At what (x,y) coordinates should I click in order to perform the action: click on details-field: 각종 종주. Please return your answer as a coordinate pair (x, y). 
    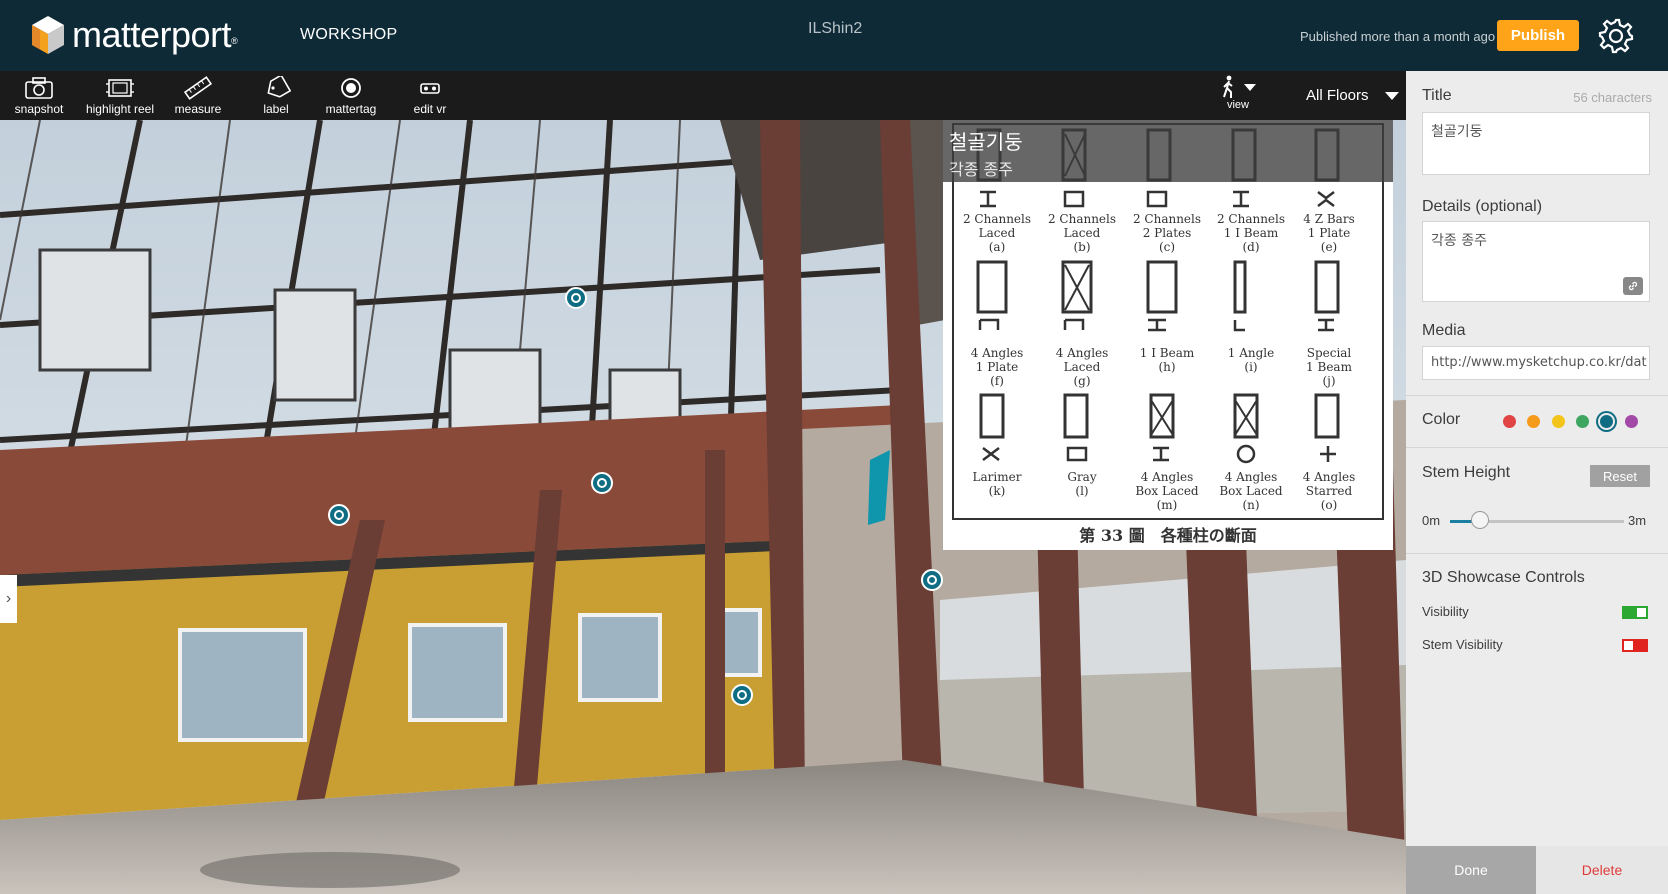
    Looking at the image, I should click on (1536, 261).